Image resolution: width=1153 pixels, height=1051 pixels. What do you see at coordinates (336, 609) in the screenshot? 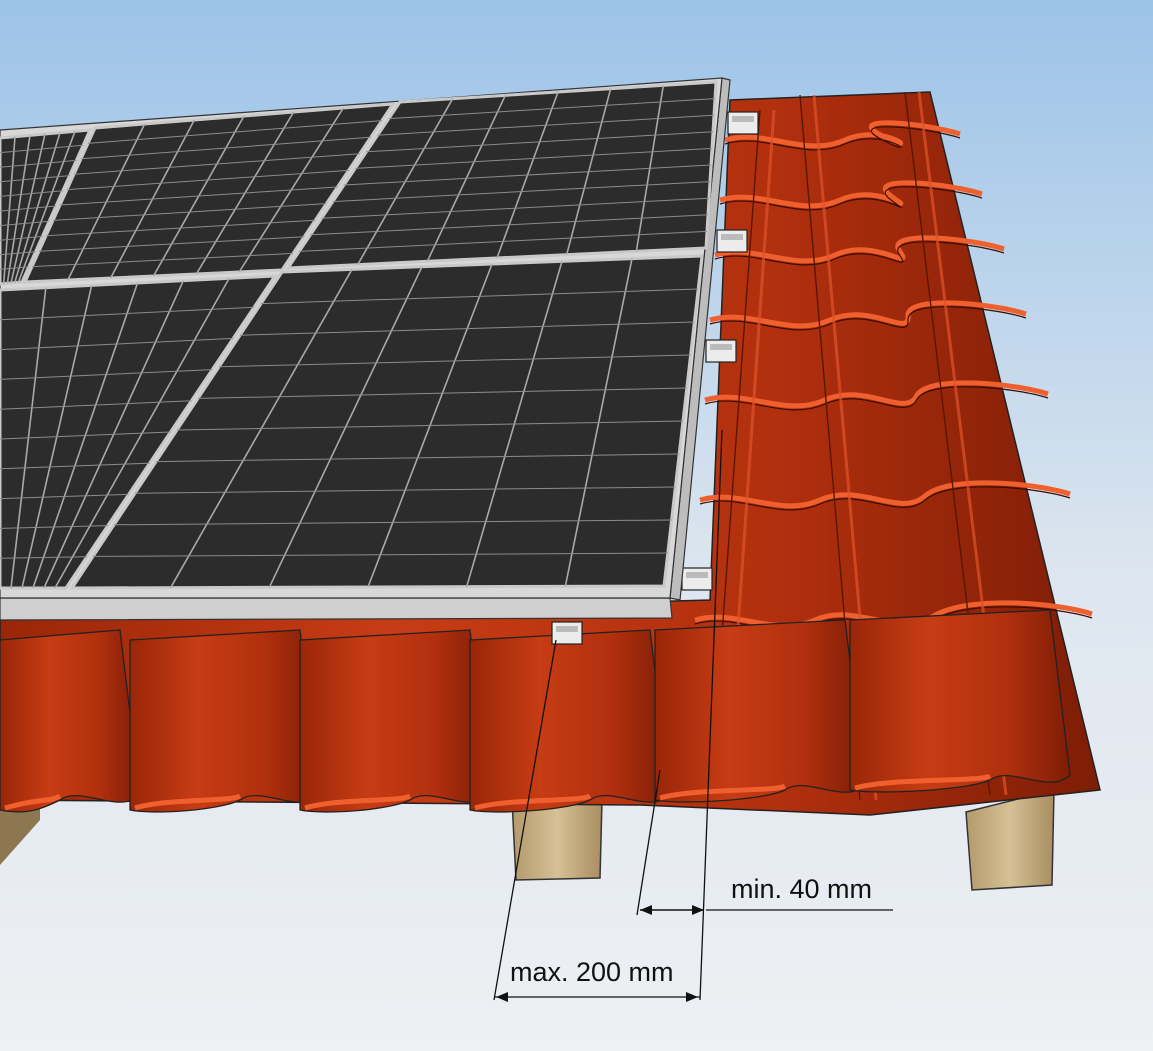
I see `panel-frame-side` at bounding box center [336, 609].